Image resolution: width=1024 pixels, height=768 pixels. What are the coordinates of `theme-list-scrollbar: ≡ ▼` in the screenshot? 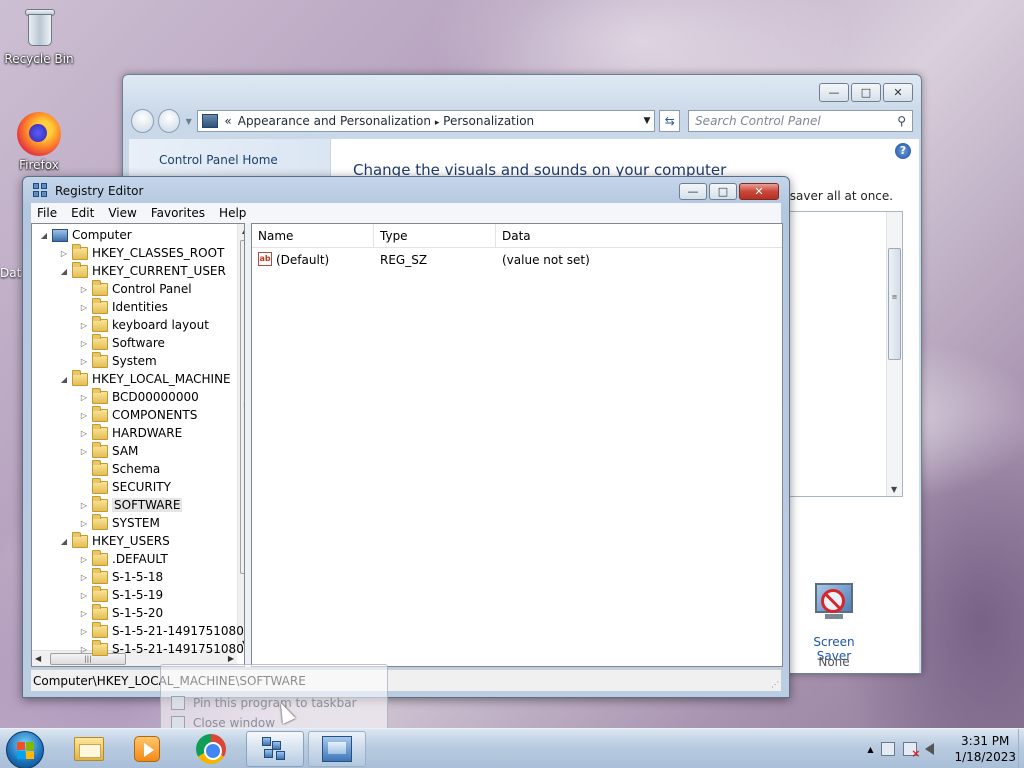 It's located at (894, 354).